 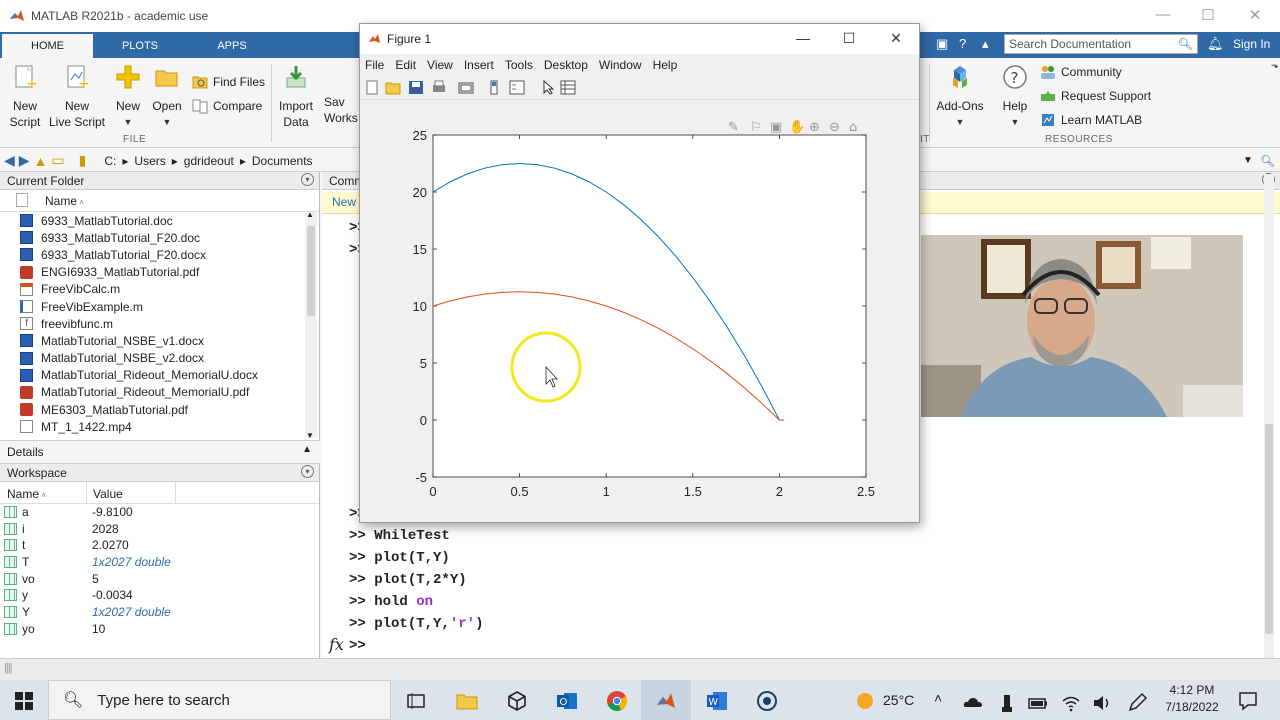 I want to click on link-plot-icon, so click(x=466, y=87).